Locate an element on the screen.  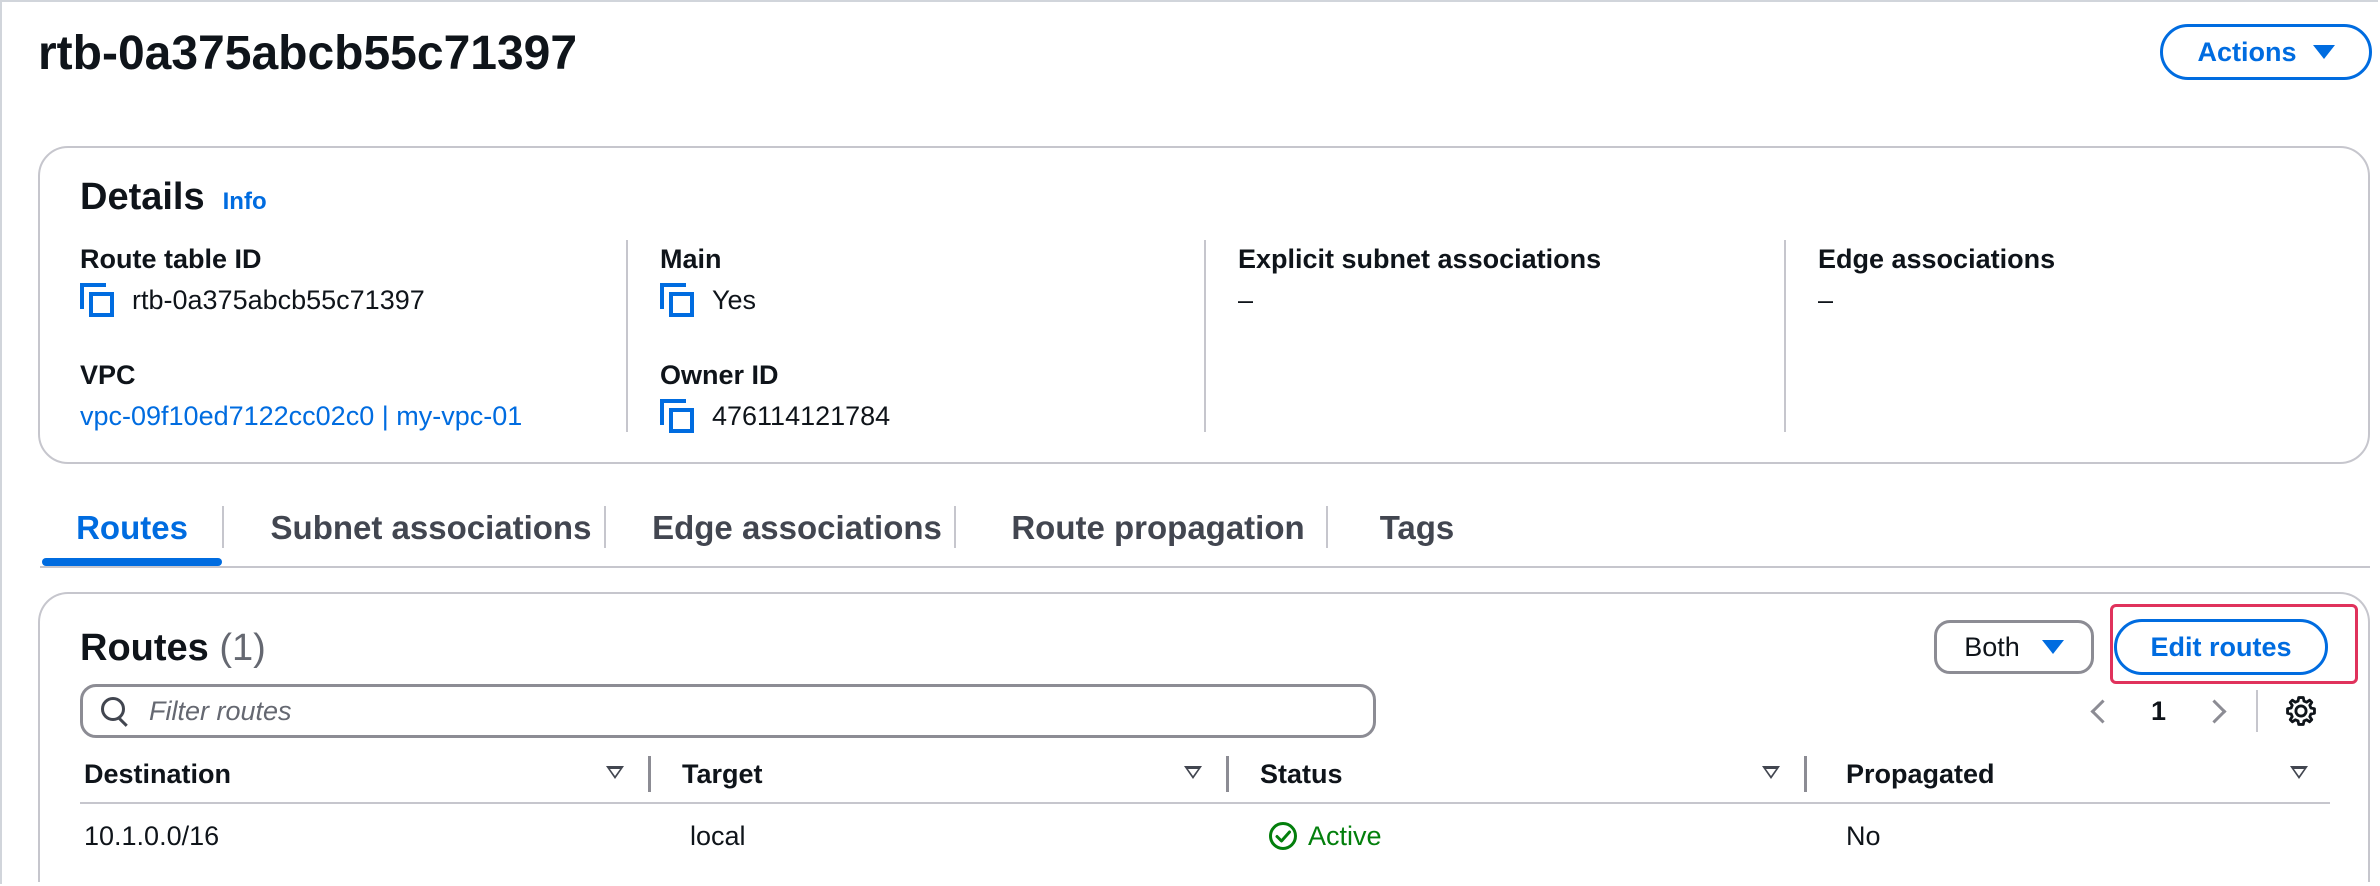
edit-routes-label: Edit routes is located at coordinates (2221, 646).